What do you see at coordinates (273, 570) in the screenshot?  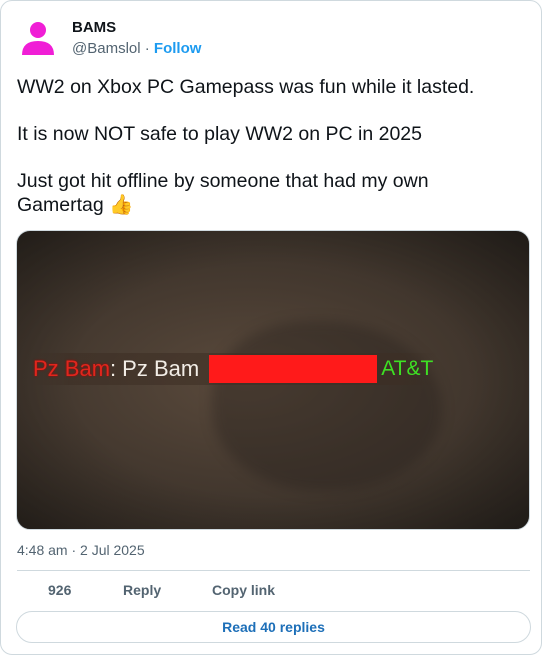 I see `divider` at bounding box center [273, 570].